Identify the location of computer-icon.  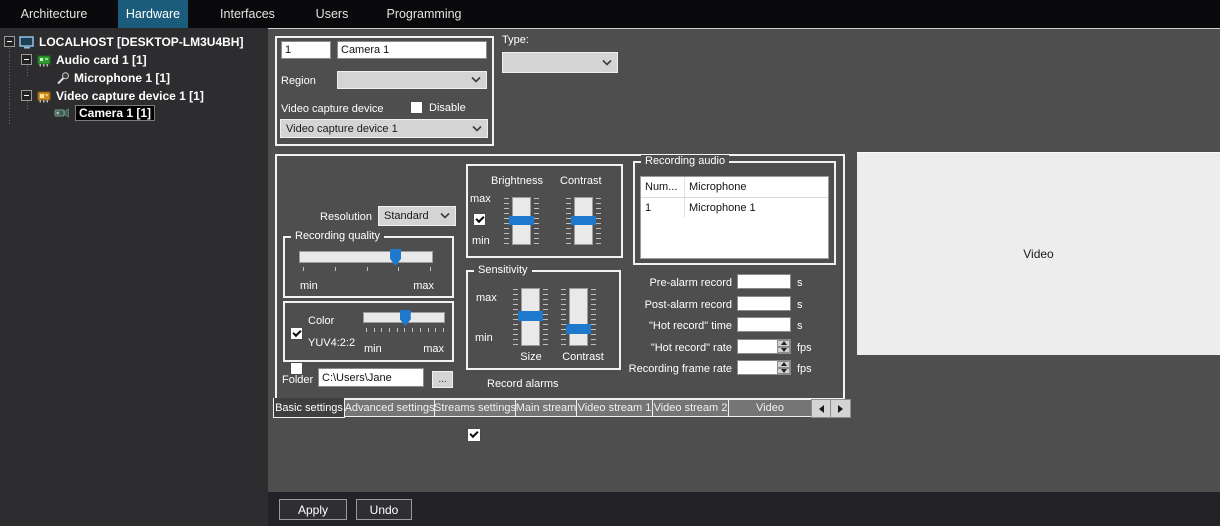
(27, 42).